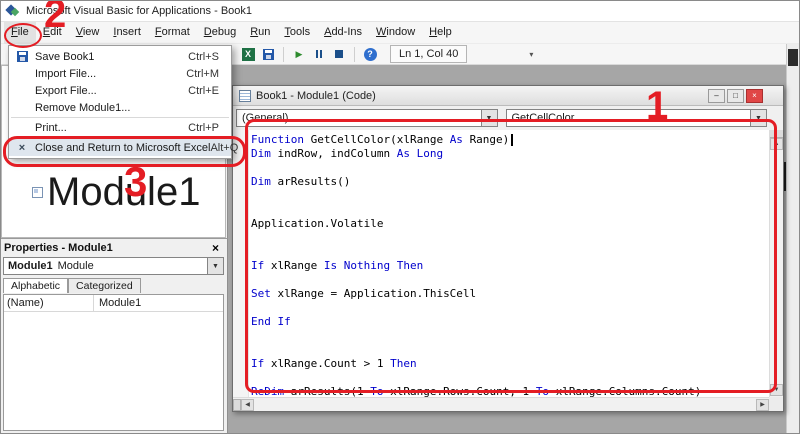 This screenshot has width=800, height=434. What do you see at coordinates (113, 247) in the screenshot?
I see `properties-titlebar: Properties - Module1 ×` at bounding box center [113, 247].